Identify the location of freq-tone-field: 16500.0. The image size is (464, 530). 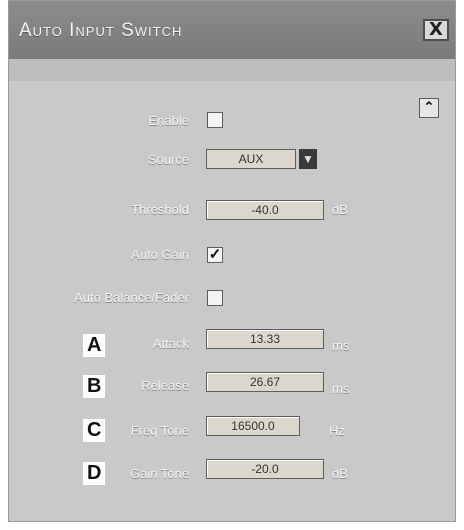
(253, 426).